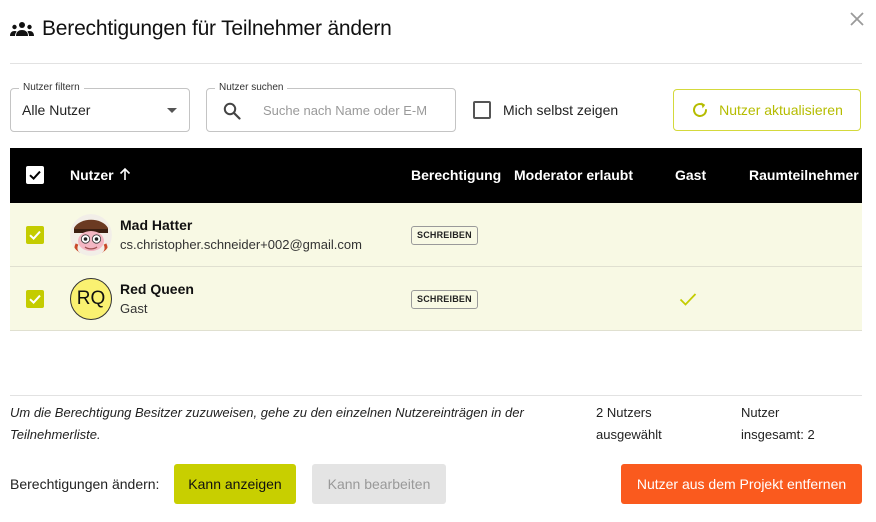  Describe the element at coordinates (561, 110) in the screenshot. I see `show-self-label: Mich selbst zeigen` at that location.